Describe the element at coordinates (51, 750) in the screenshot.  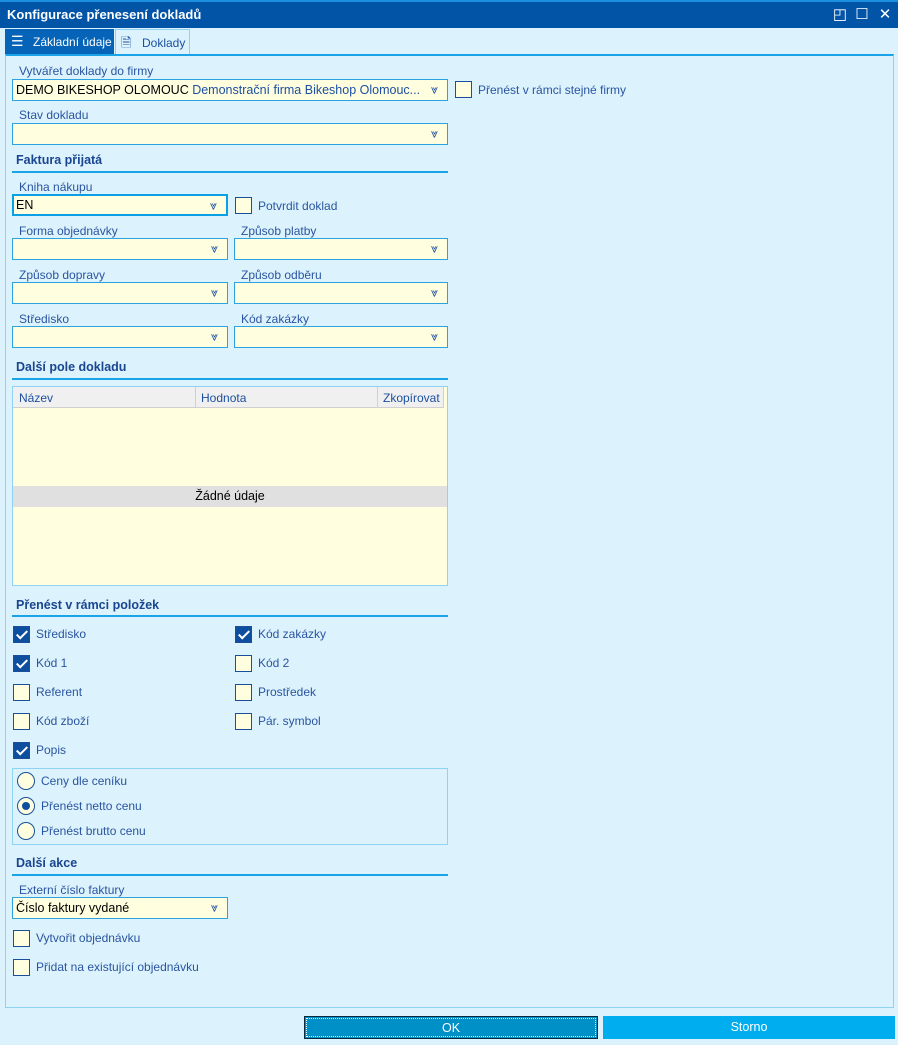
I see `item-label: Popis` at that location.